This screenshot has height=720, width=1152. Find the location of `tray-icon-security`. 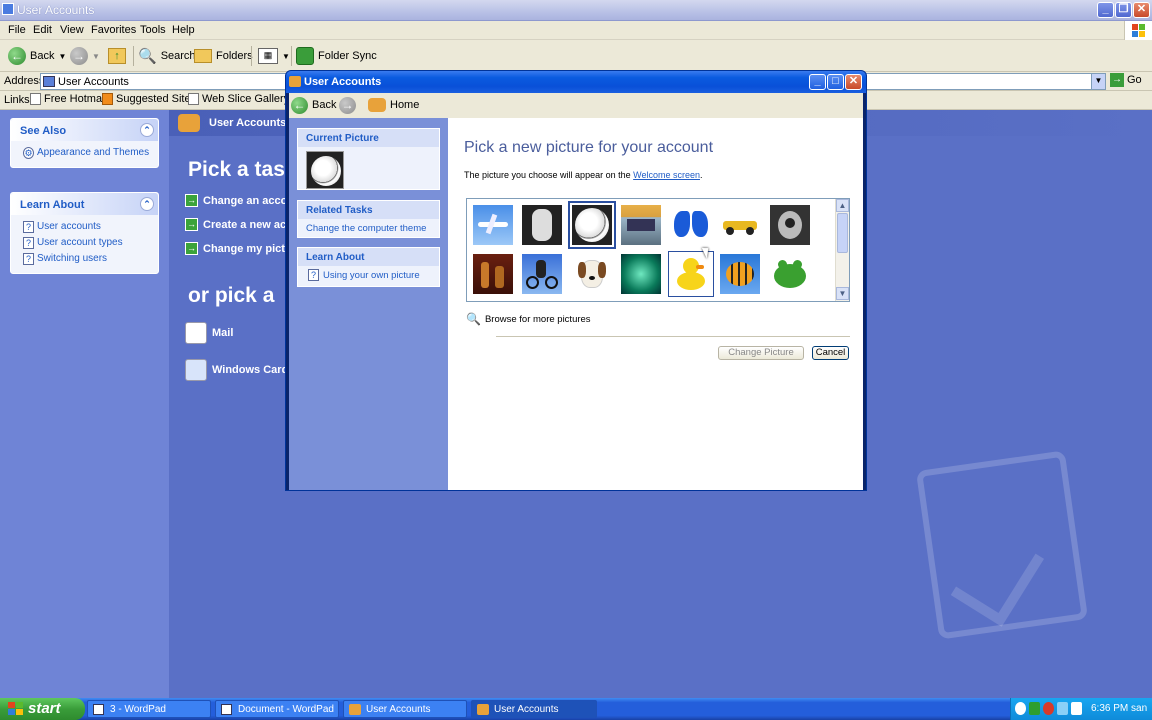

tray-icon-security is located at coordinates (1034, 708).